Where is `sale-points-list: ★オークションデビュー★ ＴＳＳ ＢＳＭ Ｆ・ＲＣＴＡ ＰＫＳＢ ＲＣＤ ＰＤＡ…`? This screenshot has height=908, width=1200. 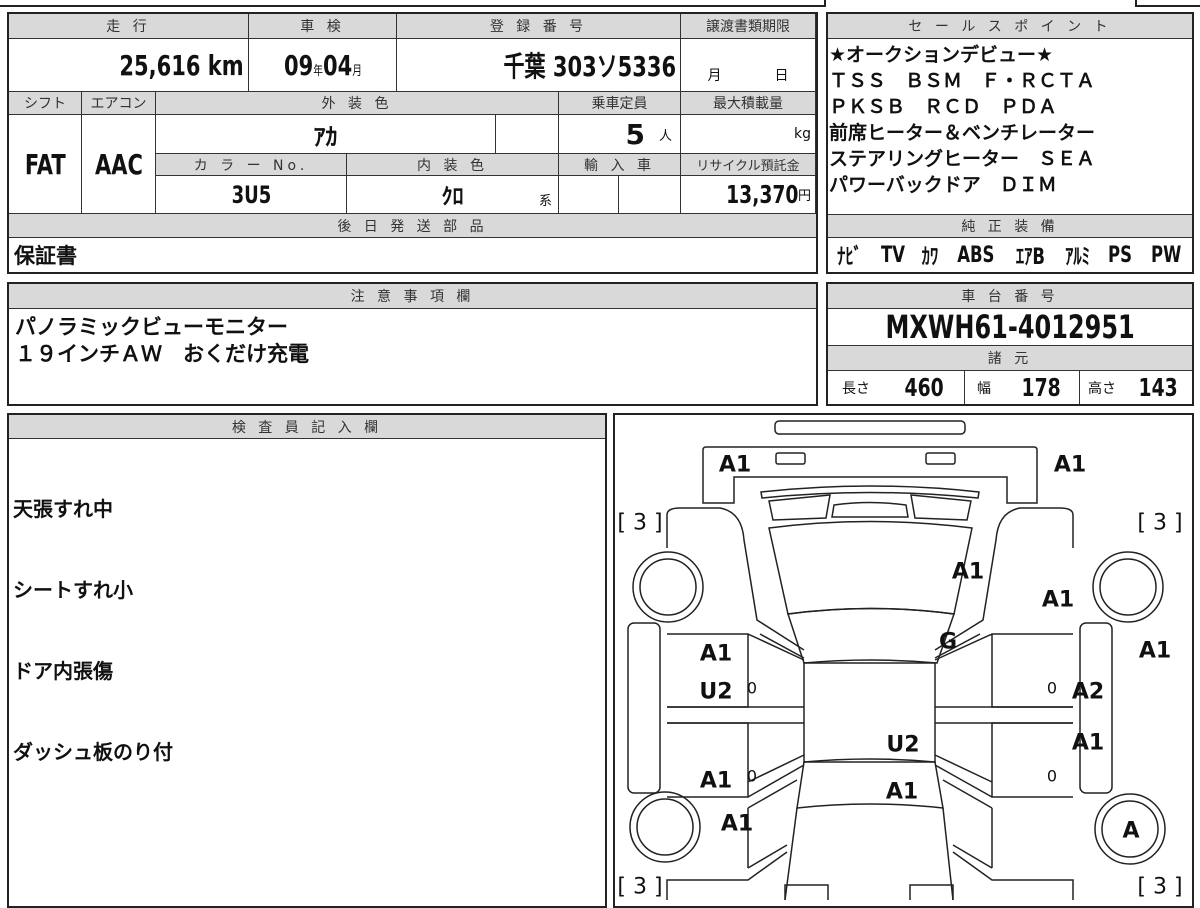
sale-points-list: ★オークションデビュー★ ＴＳＳ ＢＳＭ Ｆ・ＲＣＴＡ ＰＫＳＢ ＲＣＤ ＰＤＡ… is located at coordinates (1010, 120).